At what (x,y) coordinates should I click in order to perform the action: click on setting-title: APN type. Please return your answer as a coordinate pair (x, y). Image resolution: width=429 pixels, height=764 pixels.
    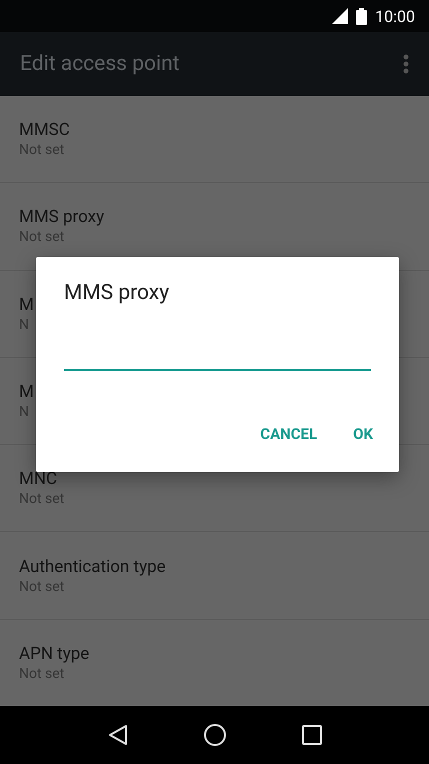
    Looking at the image, I should click on (54, 654).